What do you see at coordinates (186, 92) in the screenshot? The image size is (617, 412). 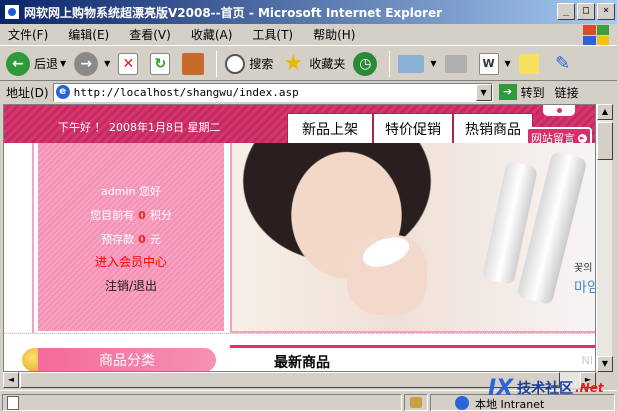 I see `address-url: http://localhost/shangwu/index.asp` at bounding box center [186, 92].